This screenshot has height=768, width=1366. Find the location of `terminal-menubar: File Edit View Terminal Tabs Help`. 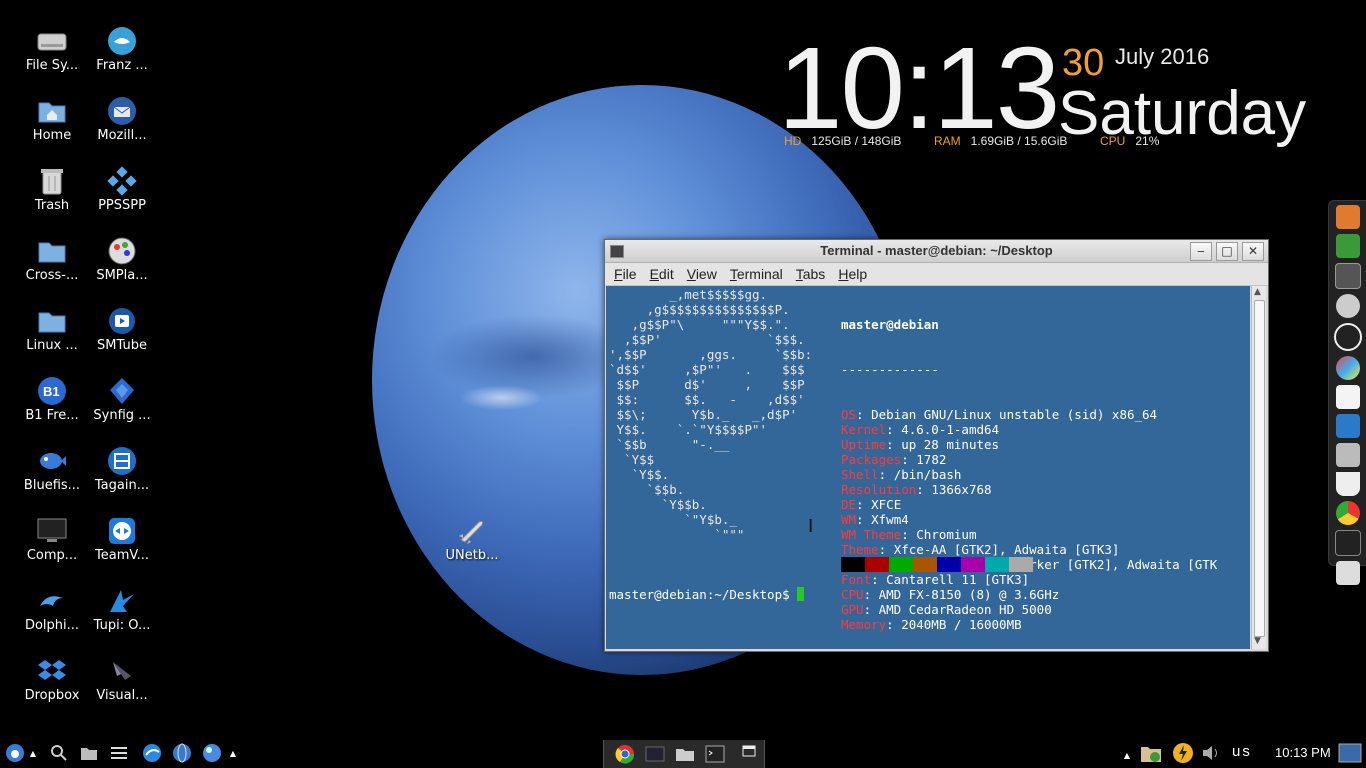

terminal-menubar: File Edit View Terminal Tabs Help is located at coordinates (936, 274).